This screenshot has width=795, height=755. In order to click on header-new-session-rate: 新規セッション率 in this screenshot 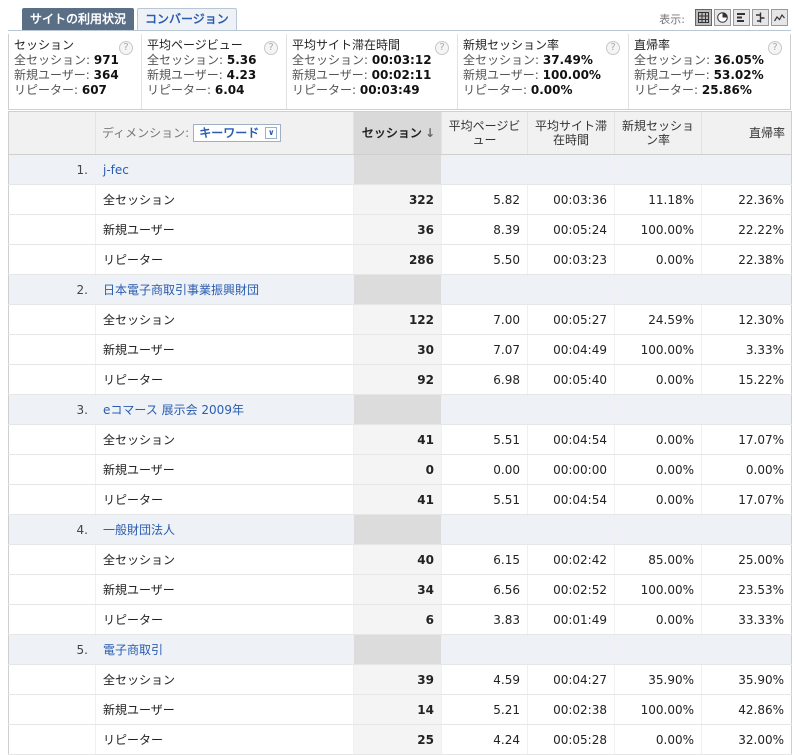, I will do `click(658, 133)`.